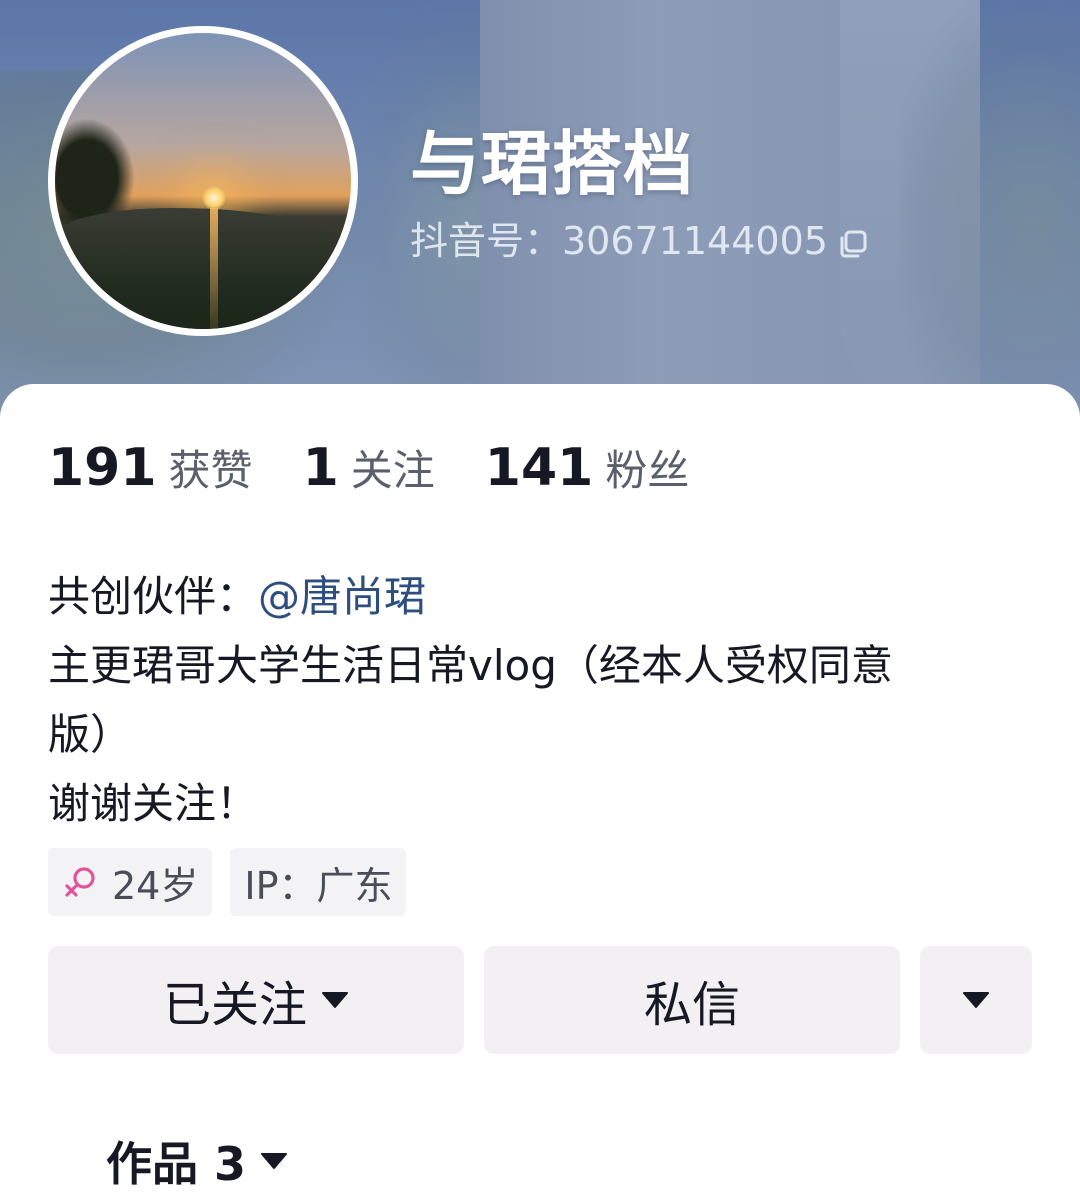  I want to click on co-creator-mention-link: @唐尚珺, so click(342, 596).